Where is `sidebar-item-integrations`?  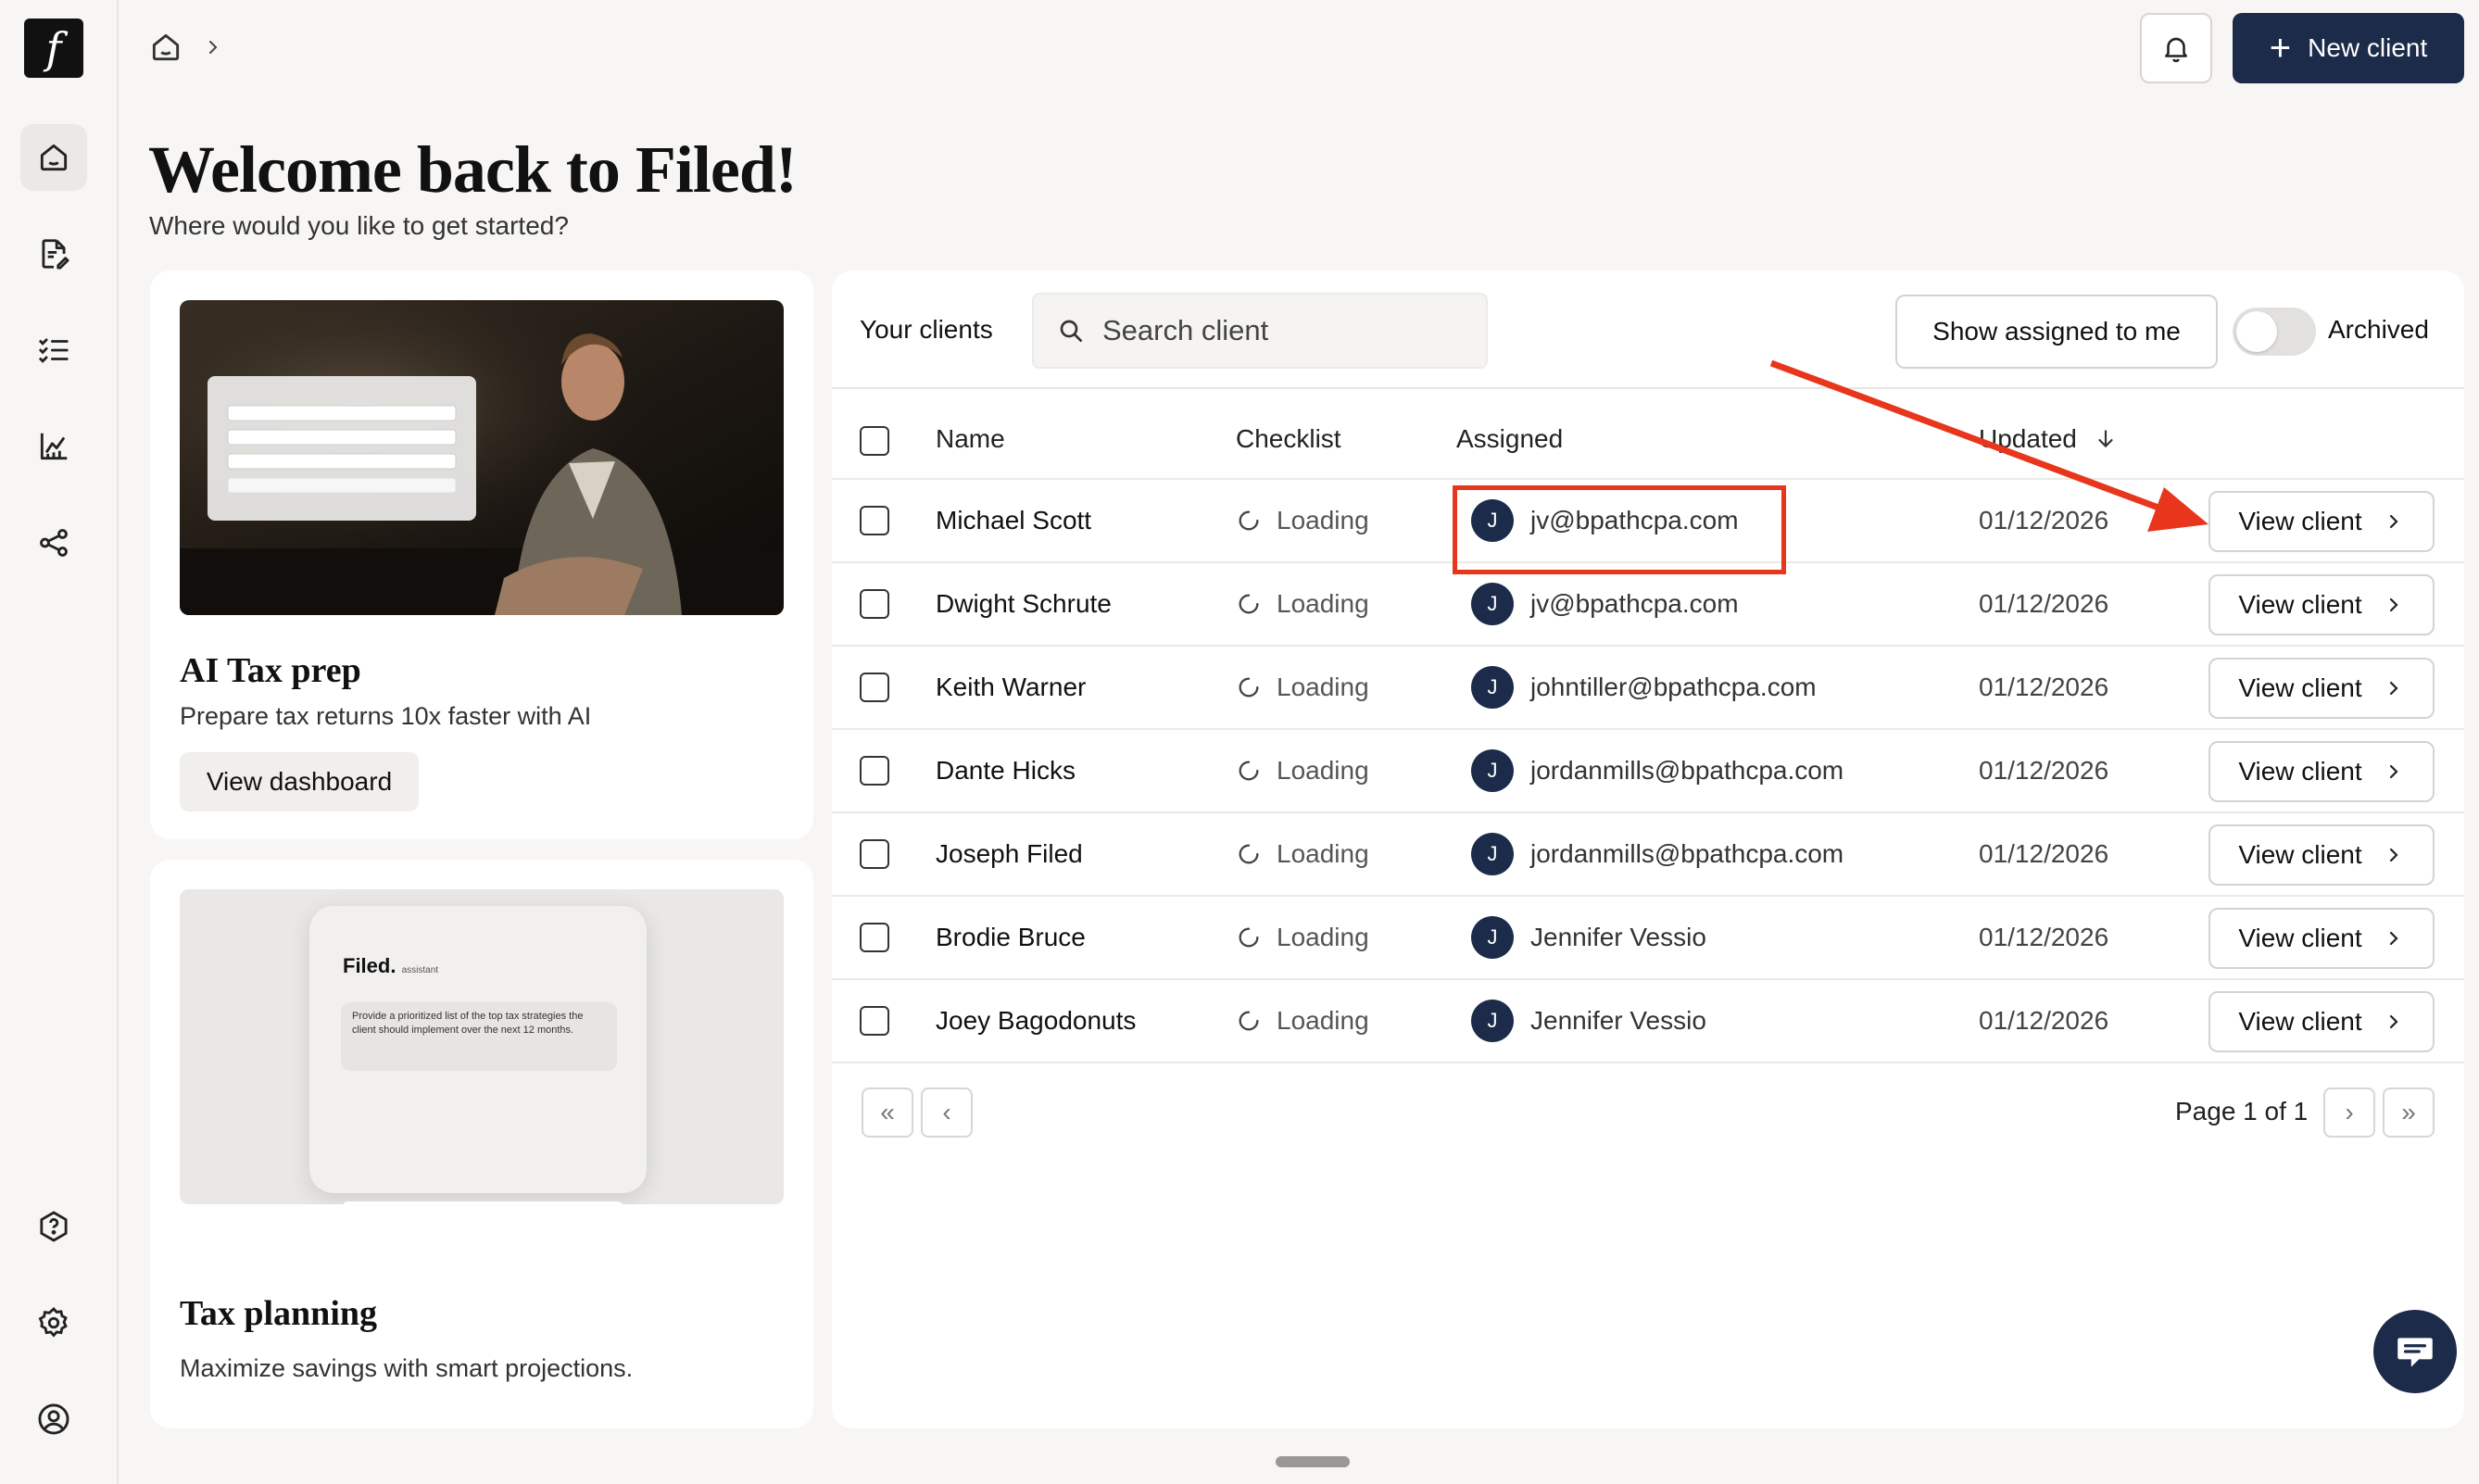
sidebar-item-integrations is located at coordinates (54, 542).